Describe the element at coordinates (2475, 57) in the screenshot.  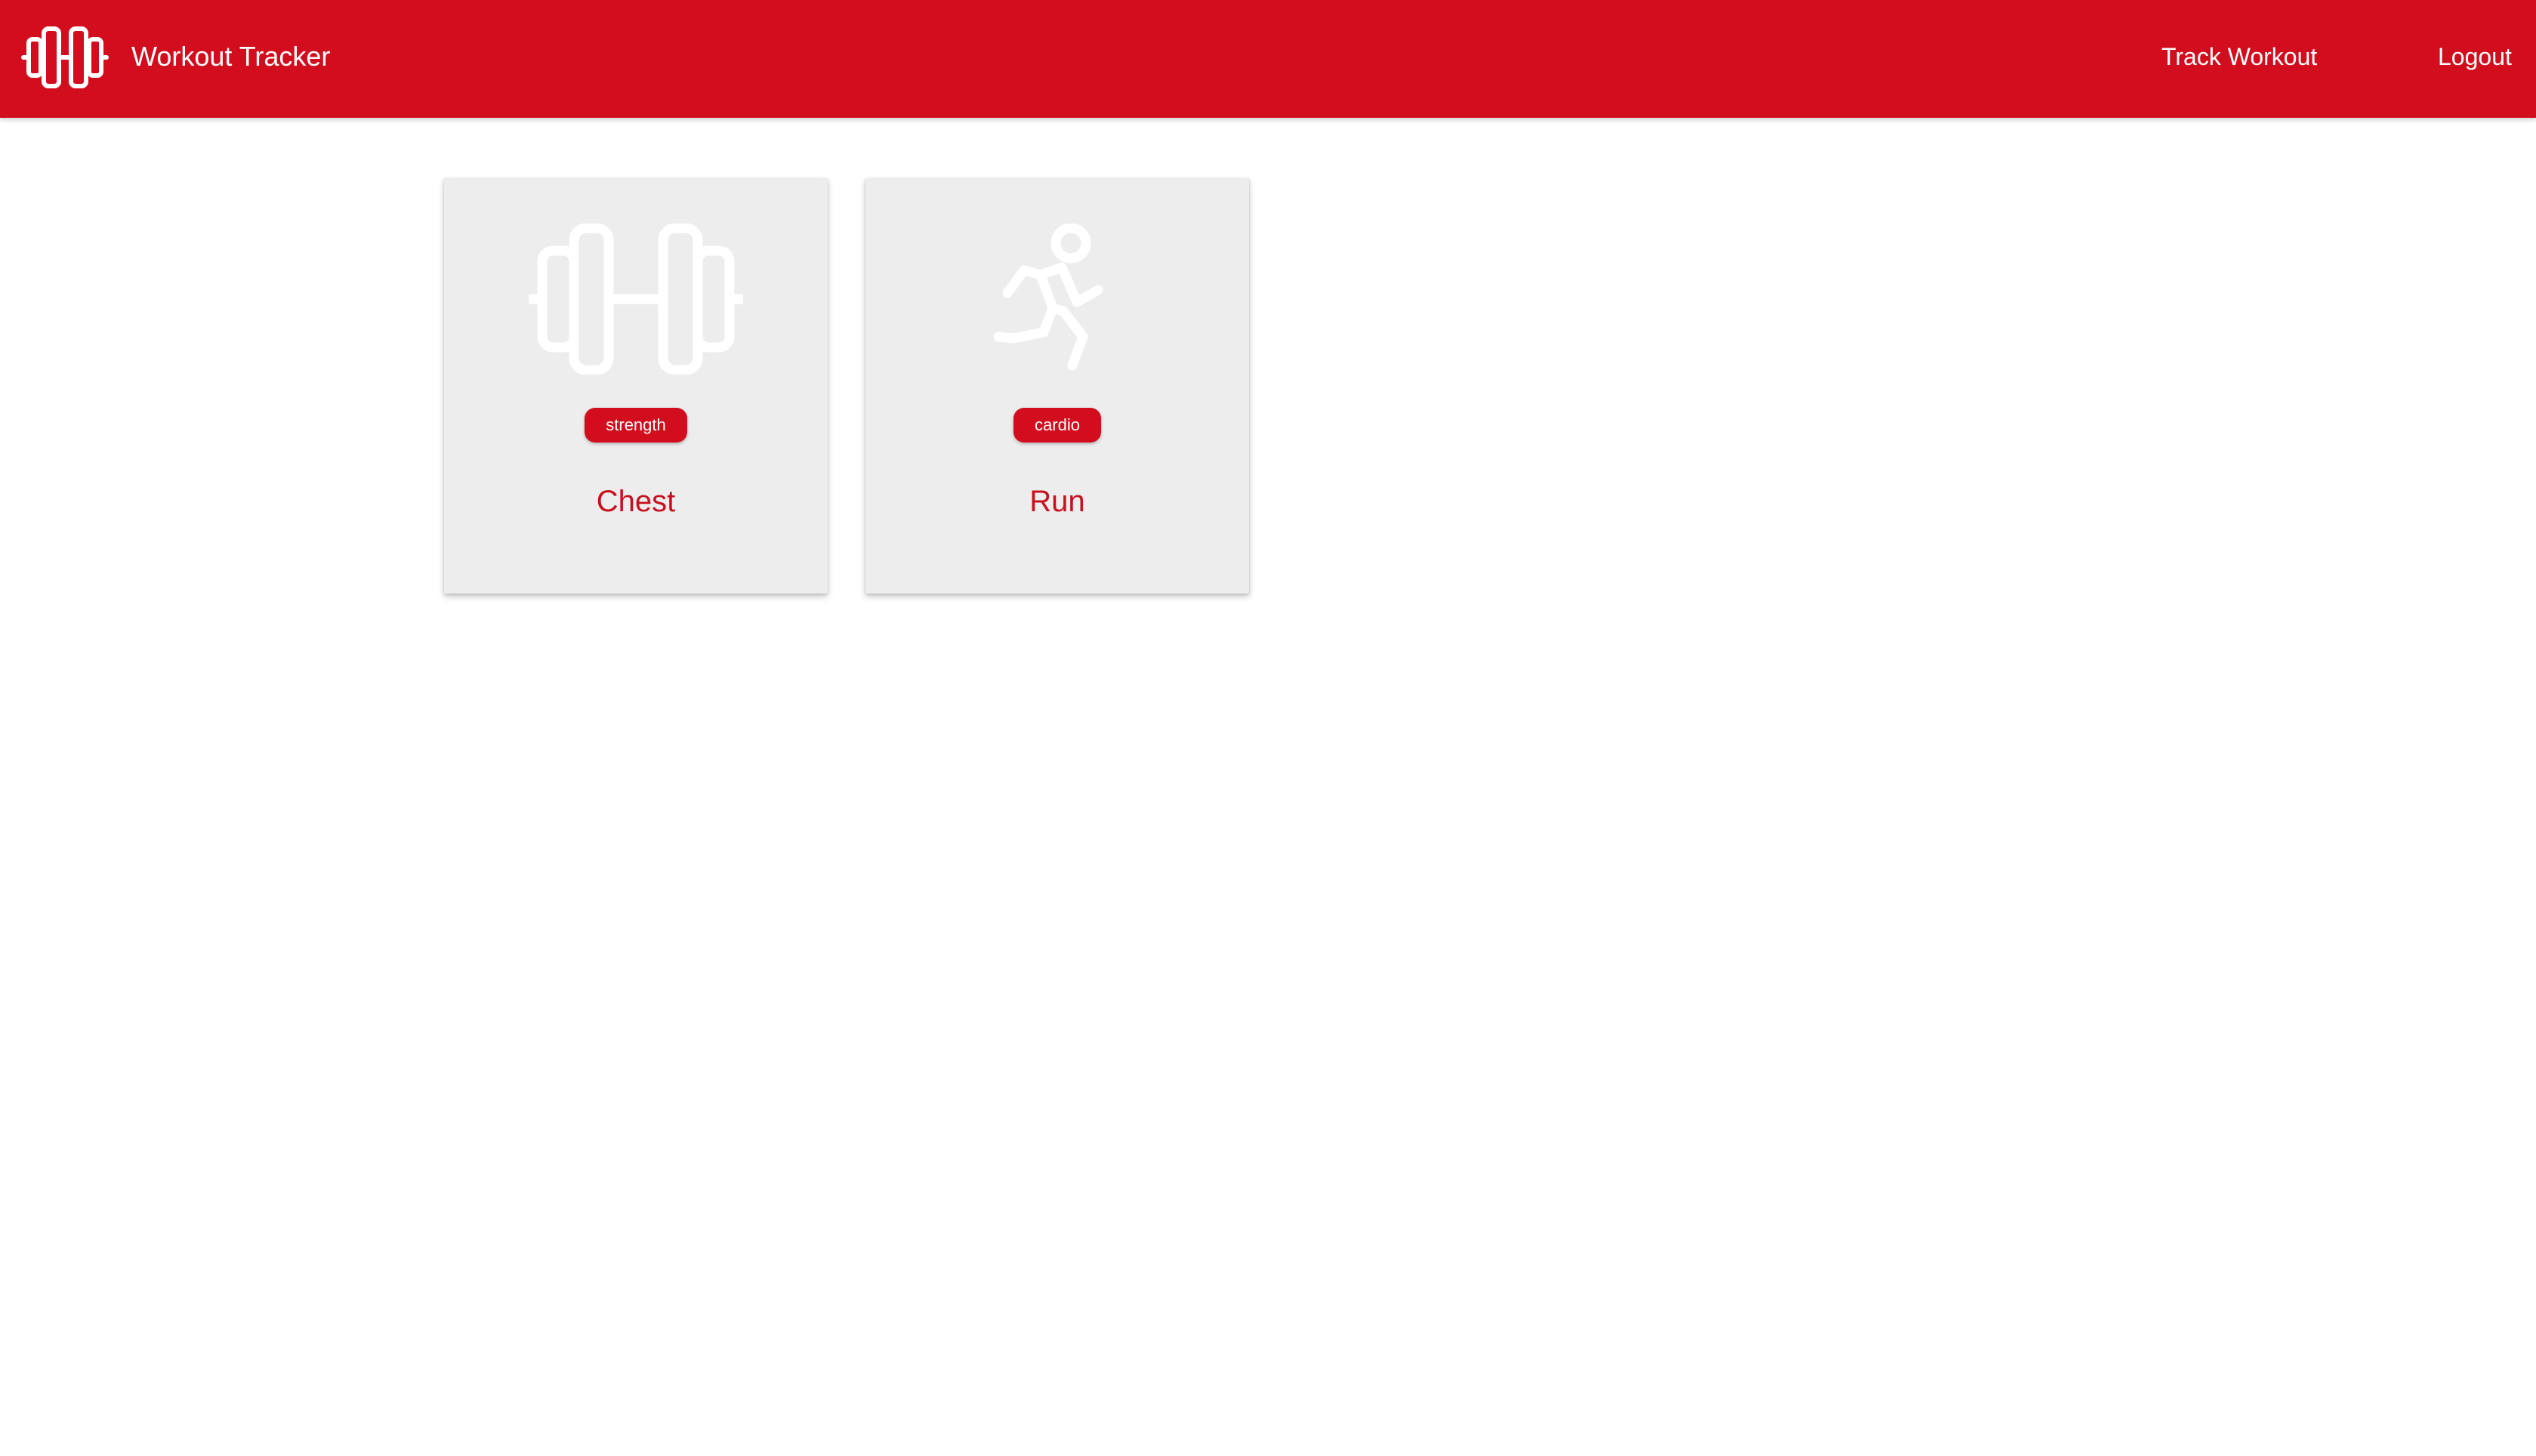
I see `logout-link: Logout` at that location.